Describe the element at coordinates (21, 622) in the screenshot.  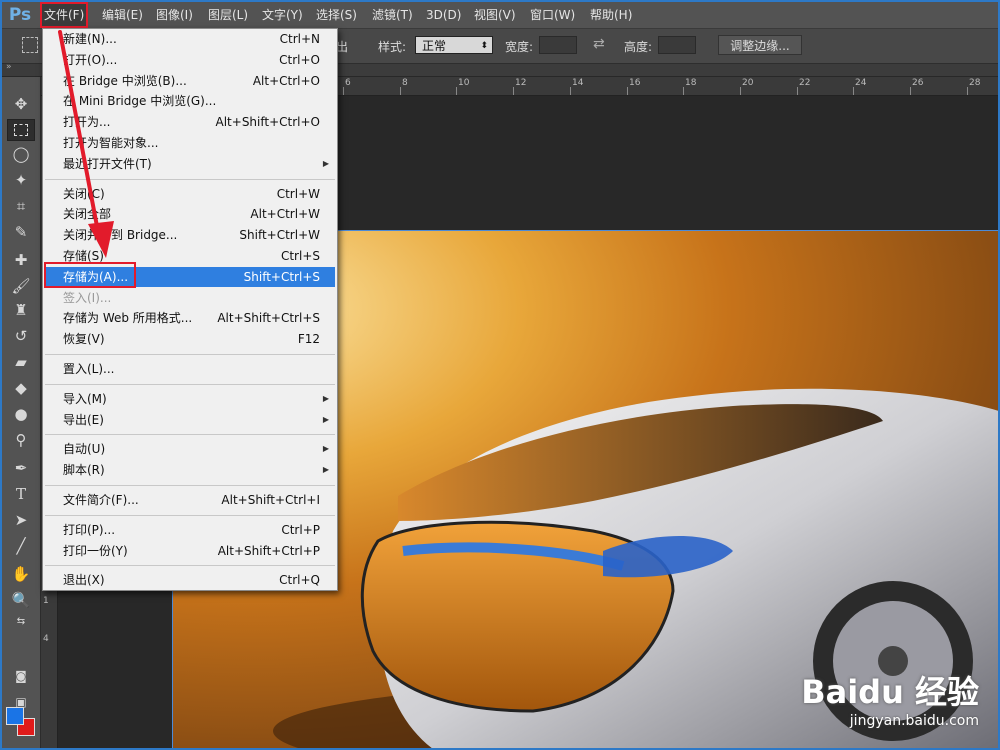
I see `swap-colors-icon: ⇆` at that location.